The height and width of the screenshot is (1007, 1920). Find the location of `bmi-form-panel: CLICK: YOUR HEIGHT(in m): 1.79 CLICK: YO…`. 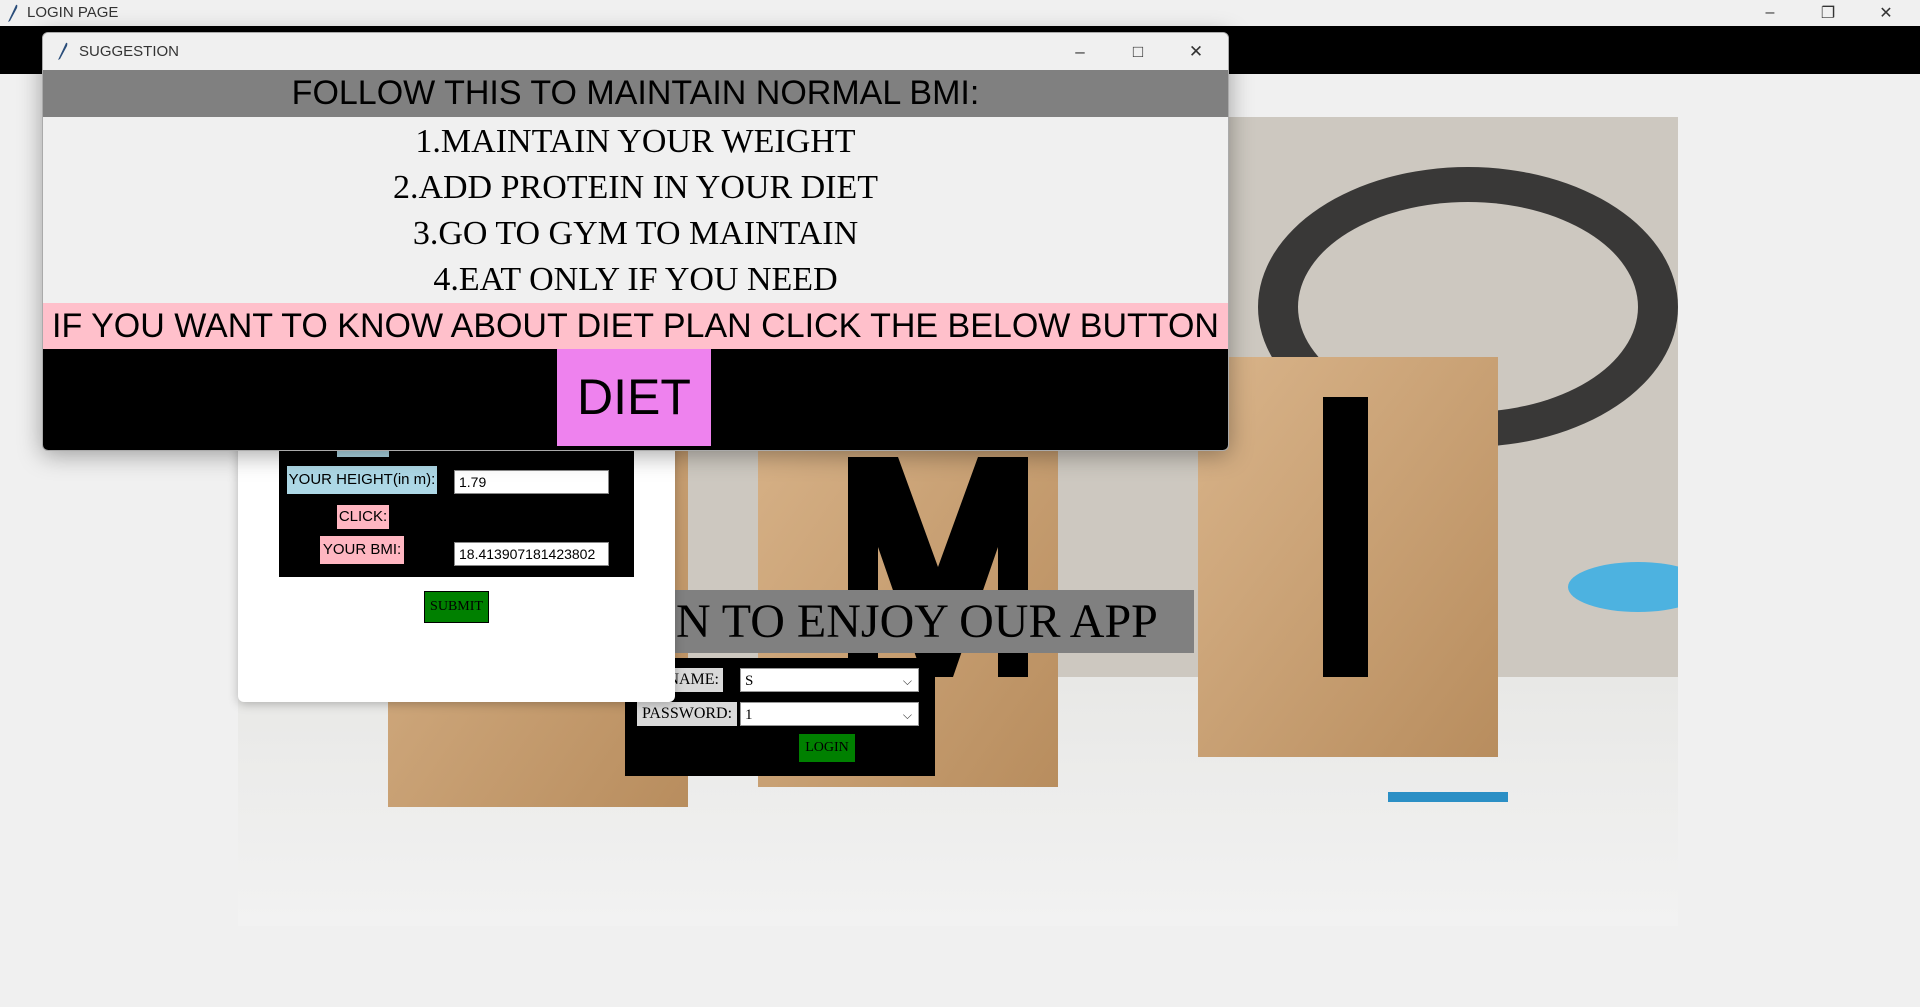

bmi-form-panel: CLICK: YOUR HEIGHT(in m): 1.79 CLICK: YO… is located at coordinates (456, 506).